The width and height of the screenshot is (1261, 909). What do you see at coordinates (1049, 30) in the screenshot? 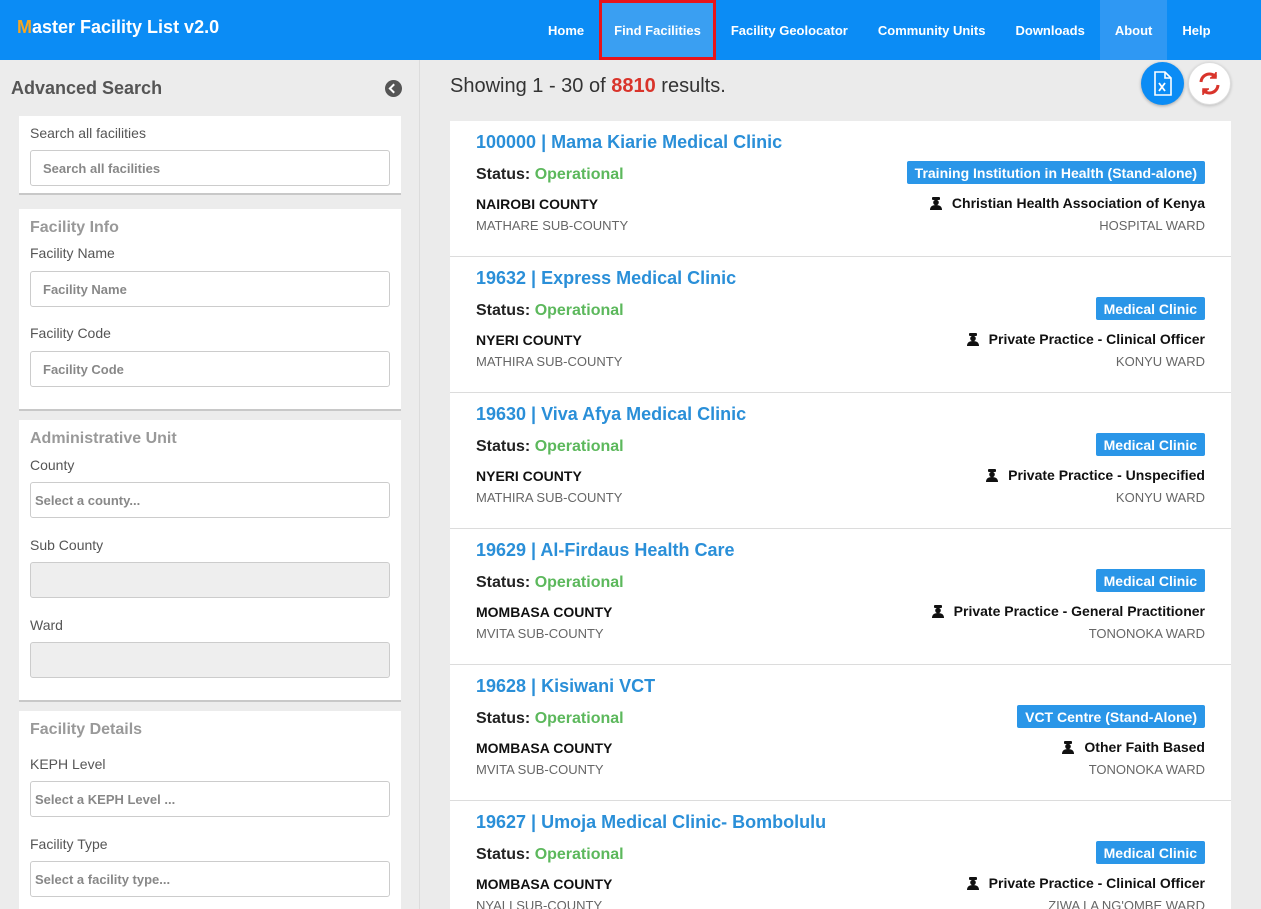
I see `nav-downloads: Downloads` at bounding box center [1049, 30].